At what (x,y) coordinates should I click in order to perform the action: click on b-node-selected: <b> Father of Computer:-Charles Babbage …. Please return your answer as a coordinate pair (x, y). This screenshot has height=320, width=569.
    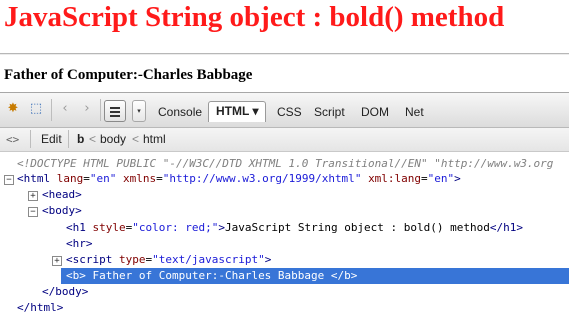
    Looking at the image, I should click on (315, 276).